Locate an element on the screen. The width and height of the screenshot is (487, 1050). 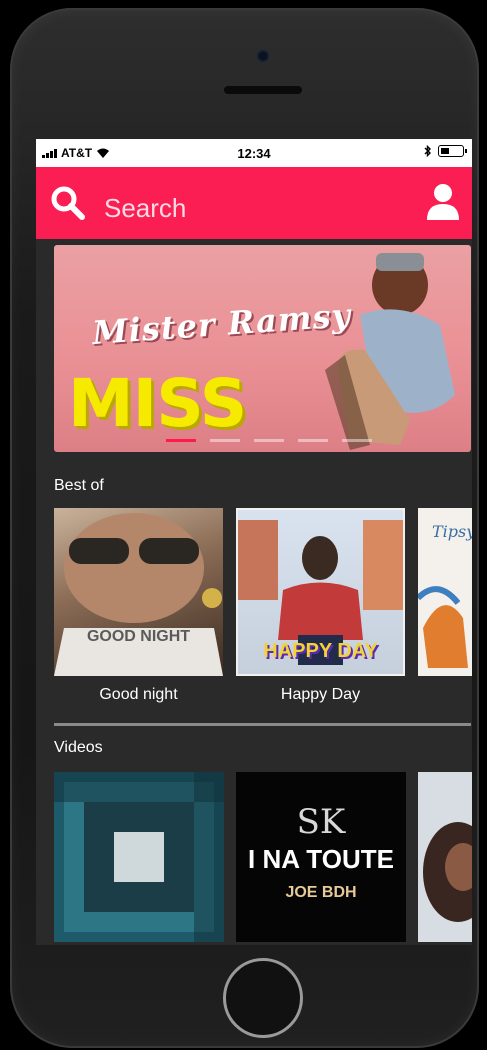
section-title-best-of: Best of is located at coordinates (79, 485).